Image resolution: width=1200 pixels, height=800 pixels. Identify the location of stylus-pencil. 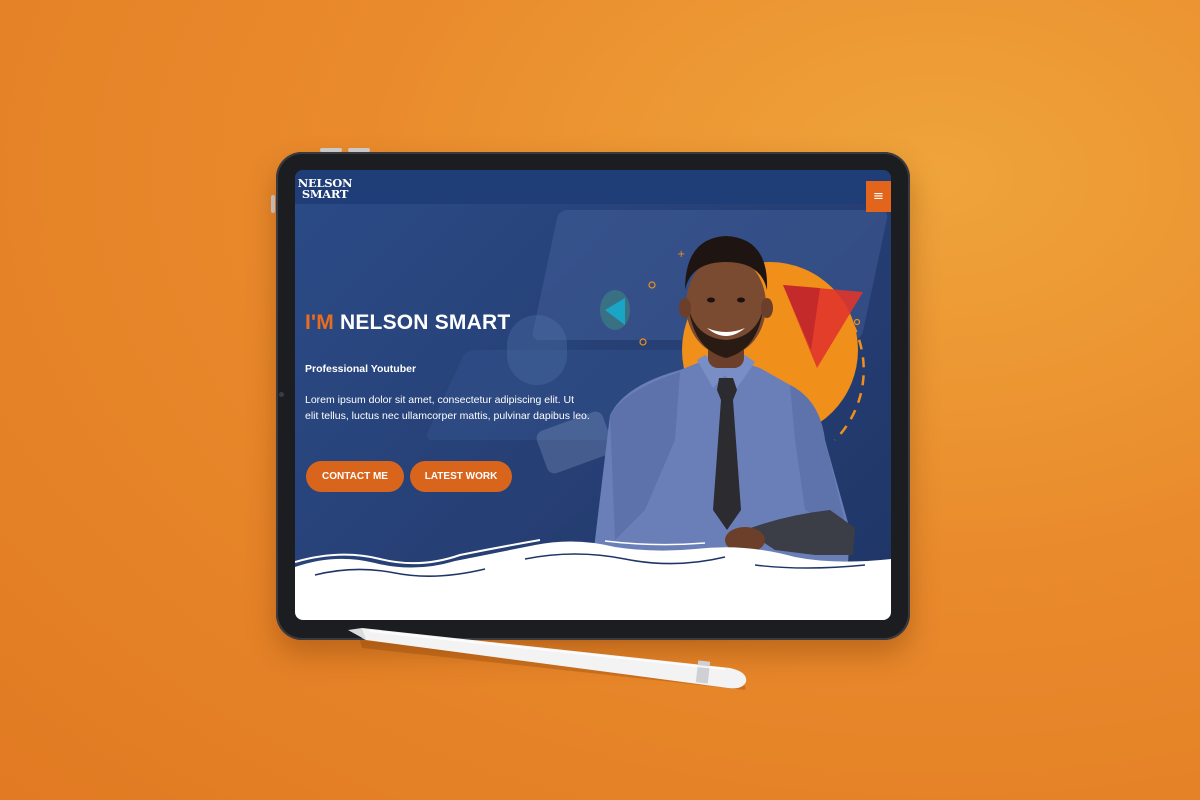
(547, 659).